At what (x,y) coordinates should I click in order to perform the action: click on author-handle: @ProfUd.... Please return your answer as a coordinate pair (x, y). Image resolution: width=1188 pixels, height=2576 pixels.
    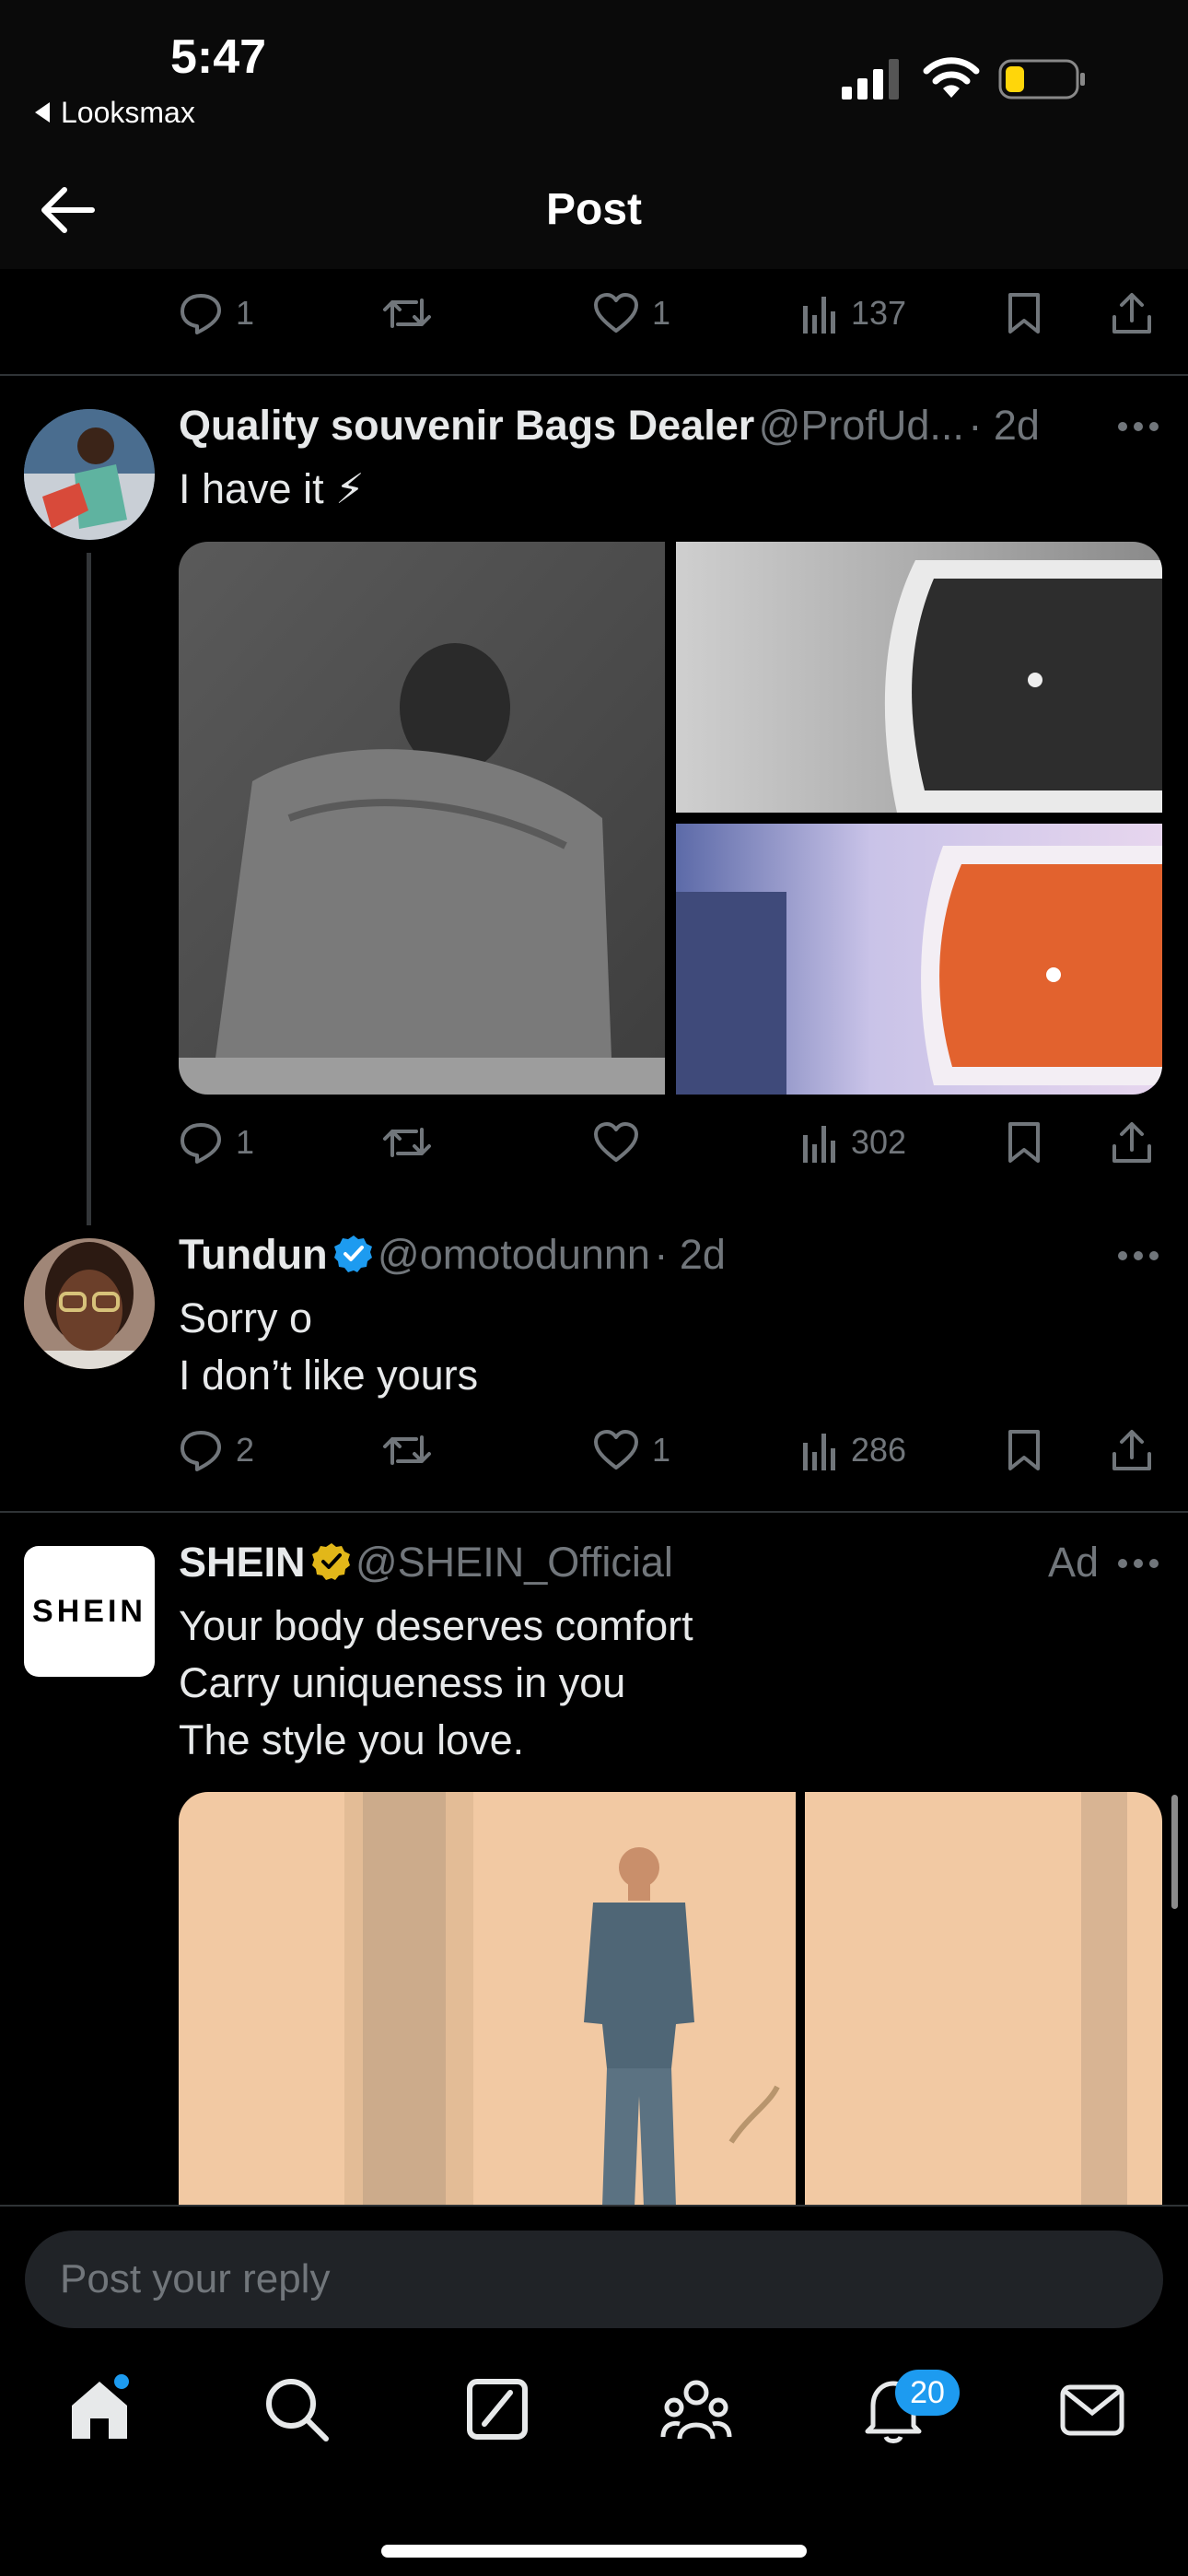
    Looking at the image, I should click on (861, 425).